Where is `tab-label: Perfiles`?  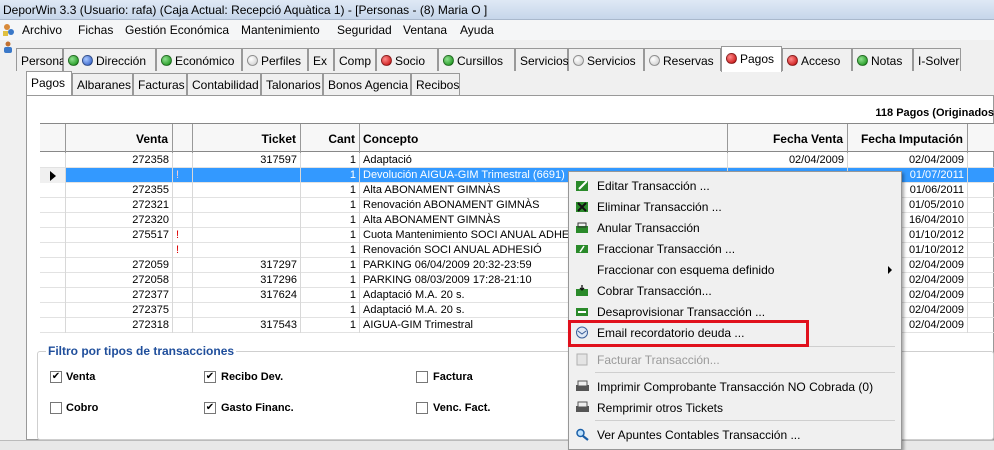
tab-label: Perfiles is located at coordinates (281, 61).